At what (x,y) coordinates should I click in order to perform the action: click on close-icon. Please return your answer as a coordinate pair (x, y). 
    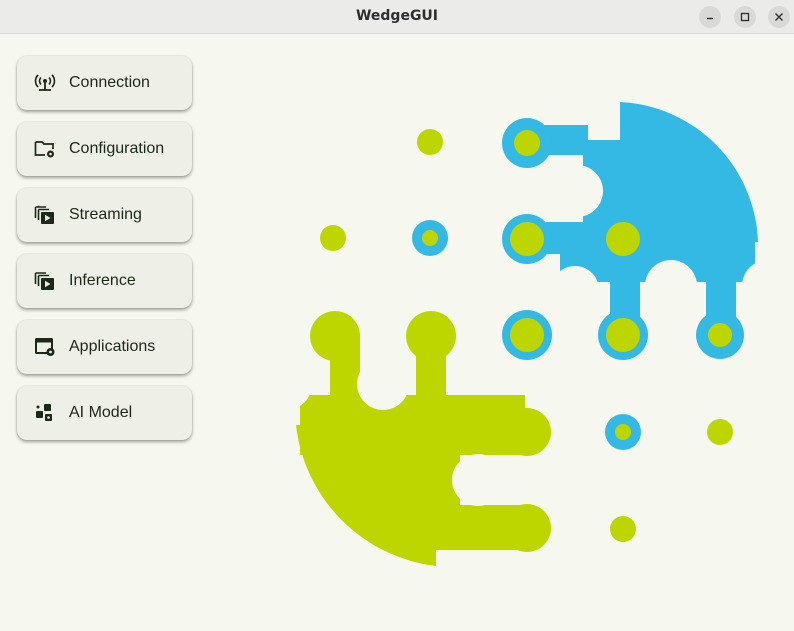
    Looking at the image, I should click on (779, 17).